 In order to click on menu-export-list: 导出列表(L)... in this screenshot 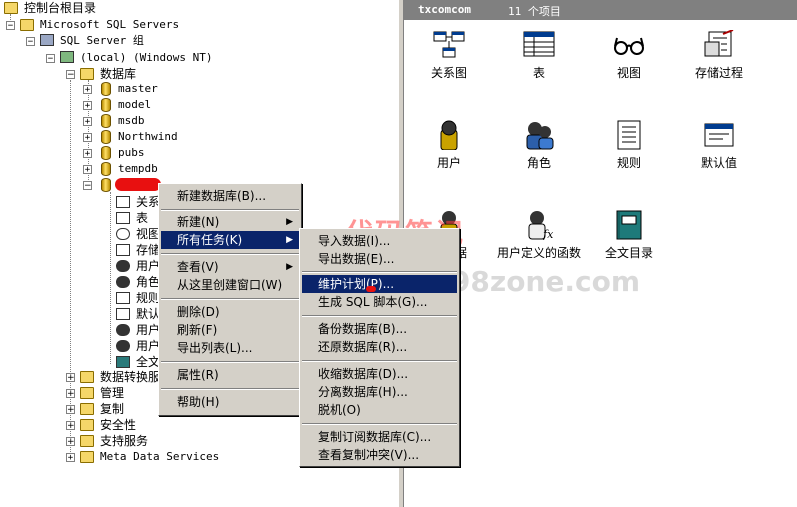, I will do `click(230, 348)`.